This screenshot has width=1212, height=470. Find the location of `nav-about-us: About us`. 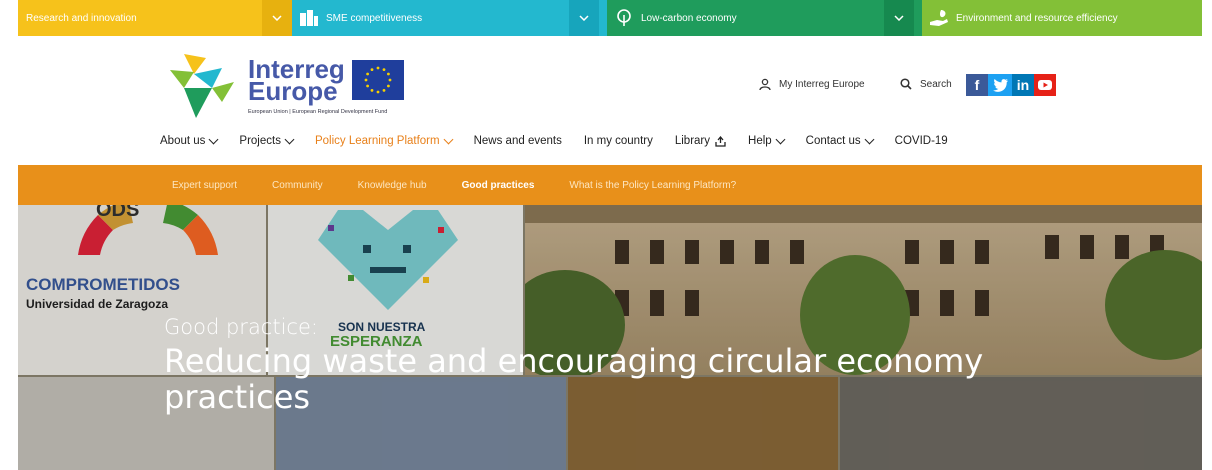

nav-about-us: About us is located at coordinates (189, 140).